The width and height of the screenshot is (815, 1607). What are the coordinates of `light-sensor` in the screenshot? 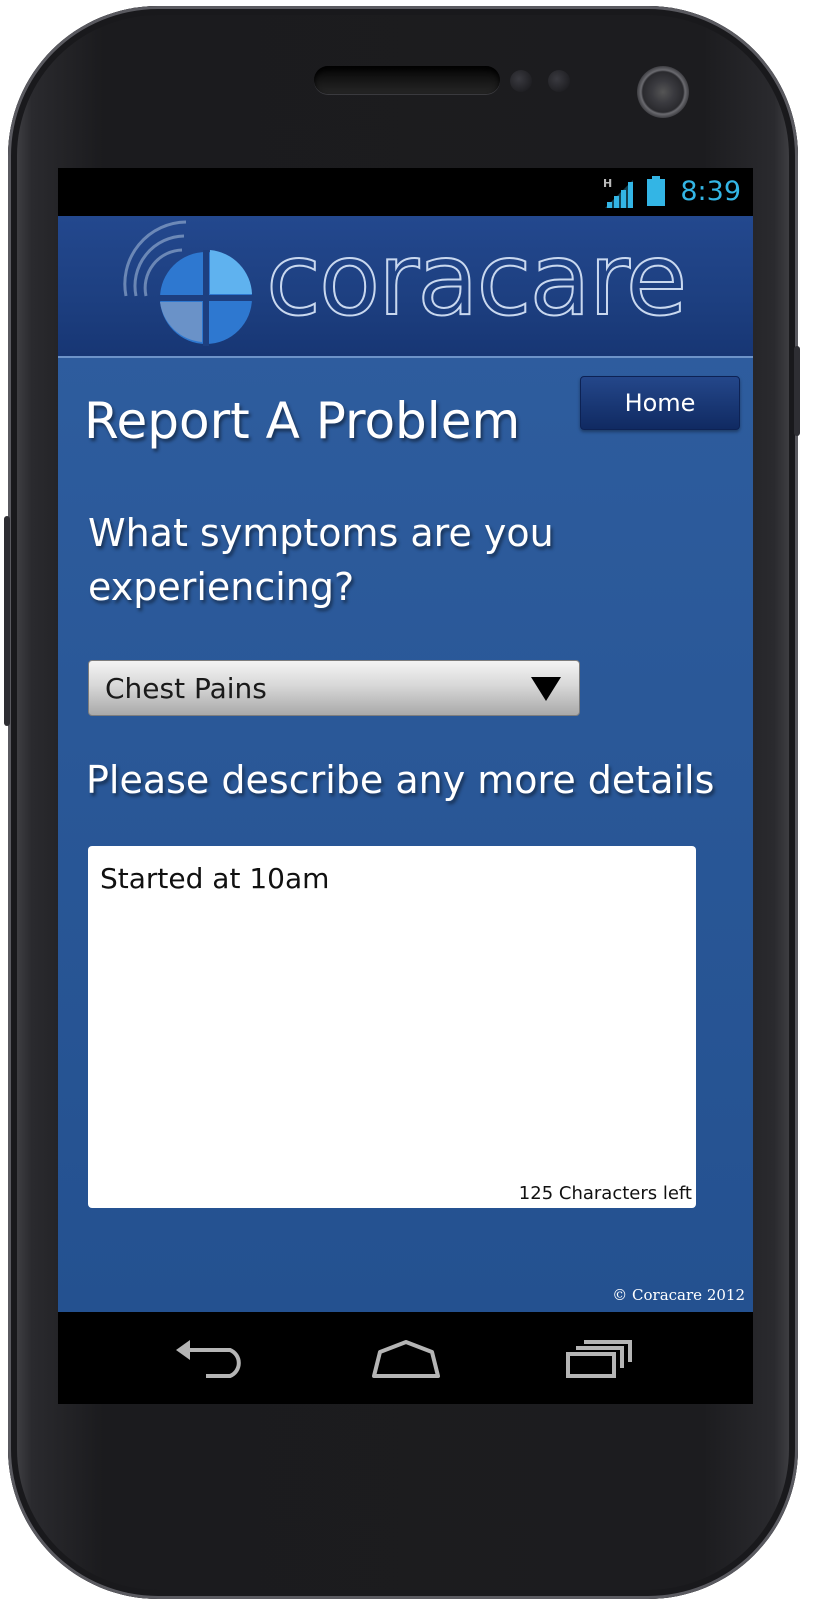 It's located at (559, 81).